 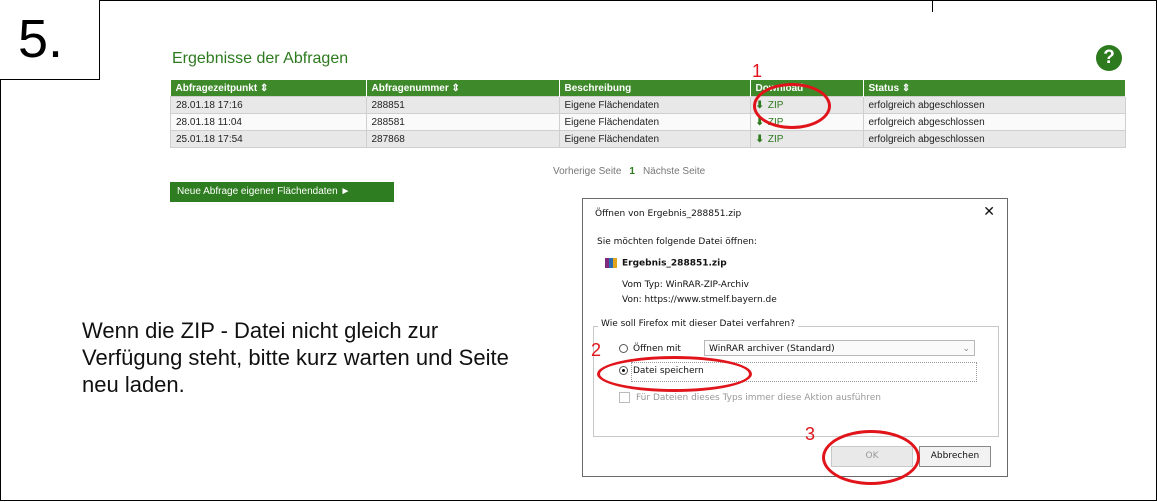 What do you see at coordinates (657, 349) in the screenshot?
I see `open-with-label: Öffnen mit` at bounding box center [657, 349].